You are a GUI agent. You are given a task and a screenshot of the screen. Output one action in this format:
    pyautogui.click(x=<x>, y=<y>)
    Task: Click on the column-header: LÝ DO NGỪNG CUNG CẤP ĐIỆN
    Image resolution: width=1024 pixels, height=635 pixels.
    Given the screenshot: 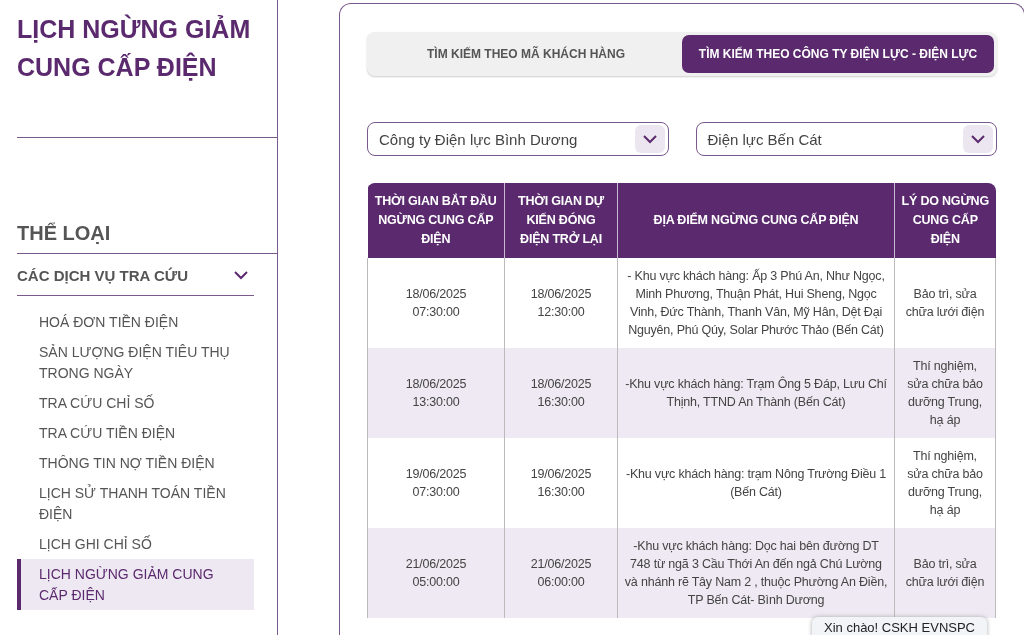 What is the action you would take?
    pyautogui.click(x=945, y=220)
    